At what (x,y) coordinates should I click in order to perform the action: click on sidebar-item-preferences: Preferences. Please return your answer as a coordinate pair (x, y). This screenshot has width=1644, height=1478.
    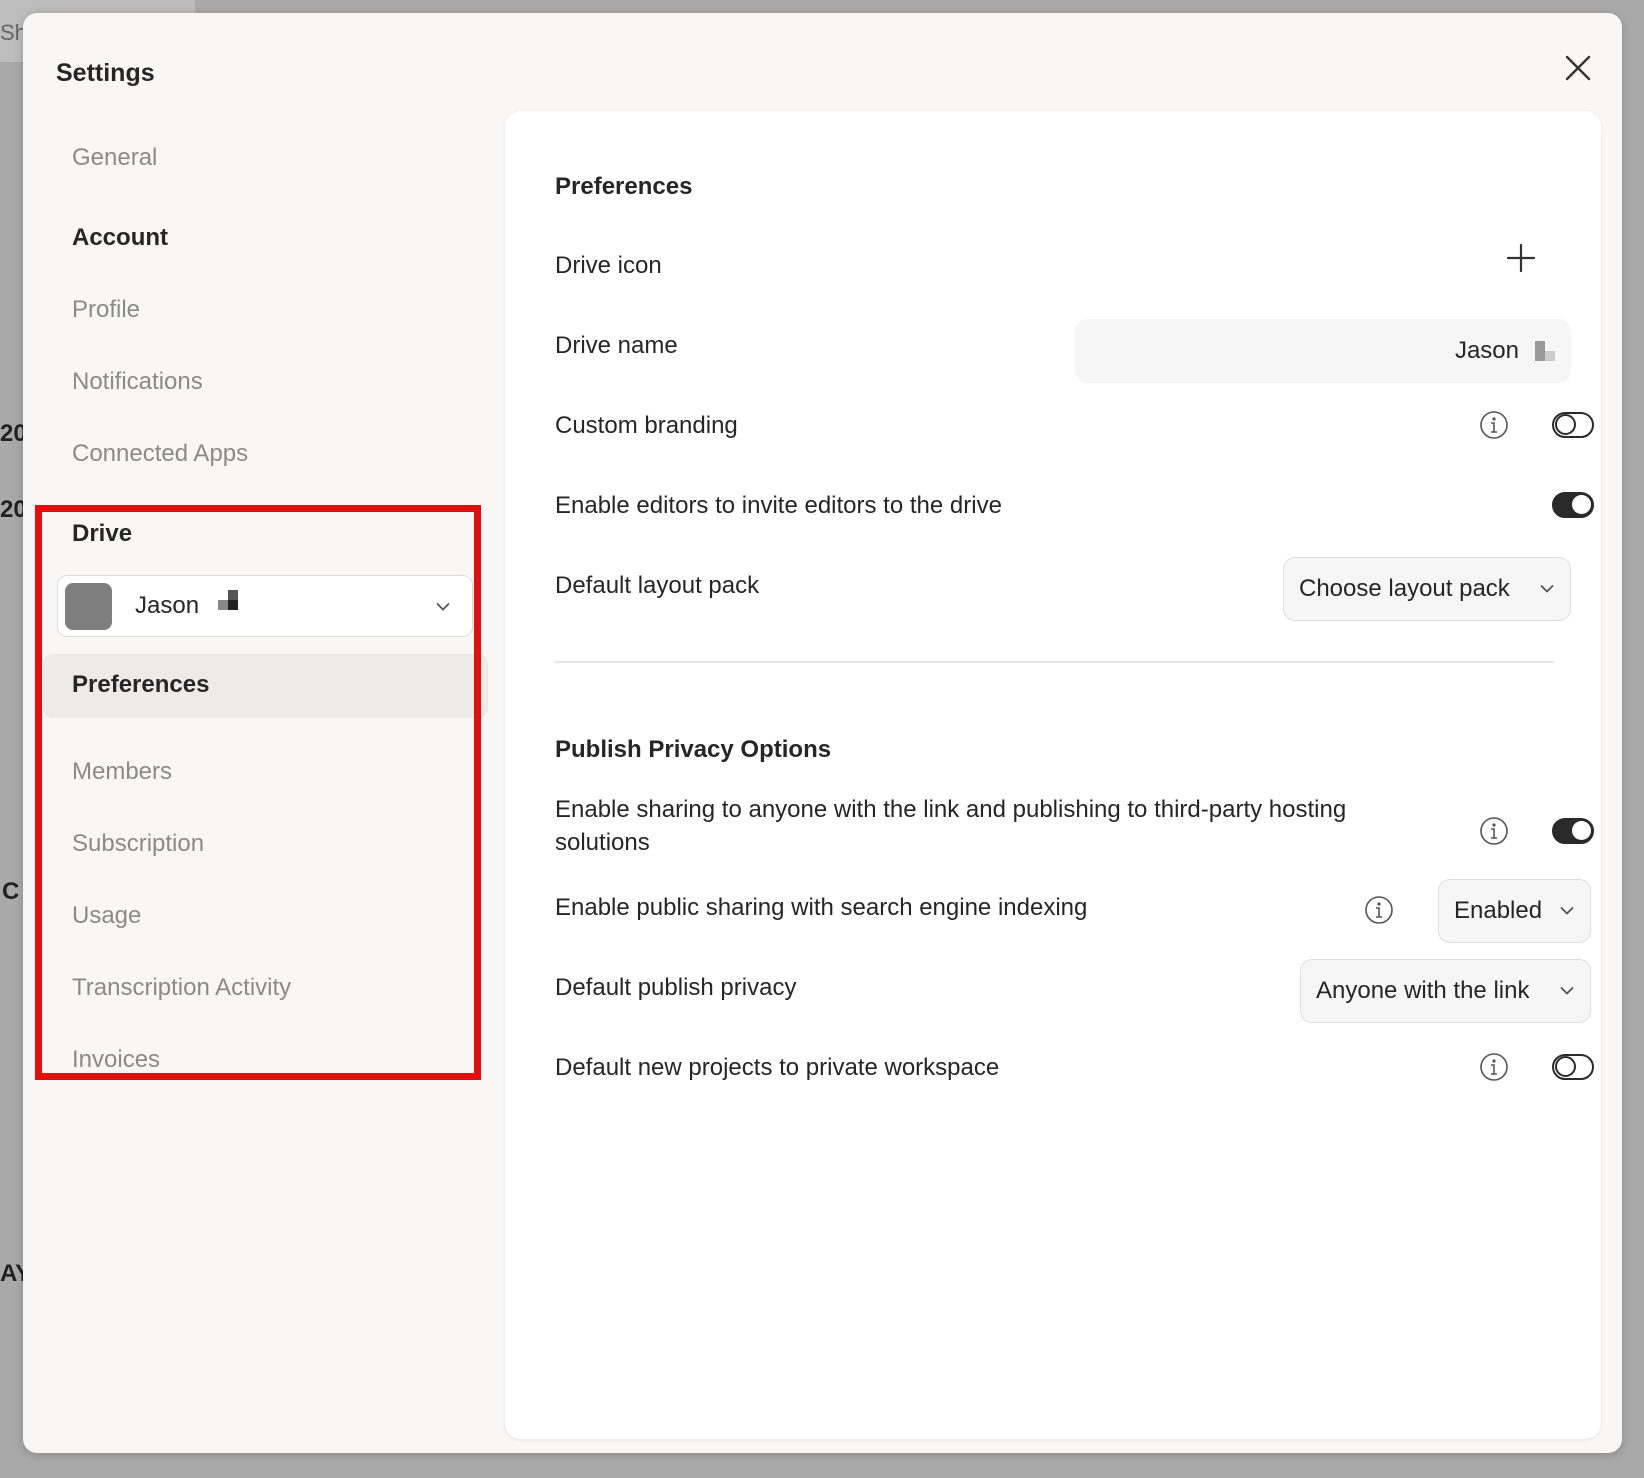
    Looking at the image, I should click on (265, 686).